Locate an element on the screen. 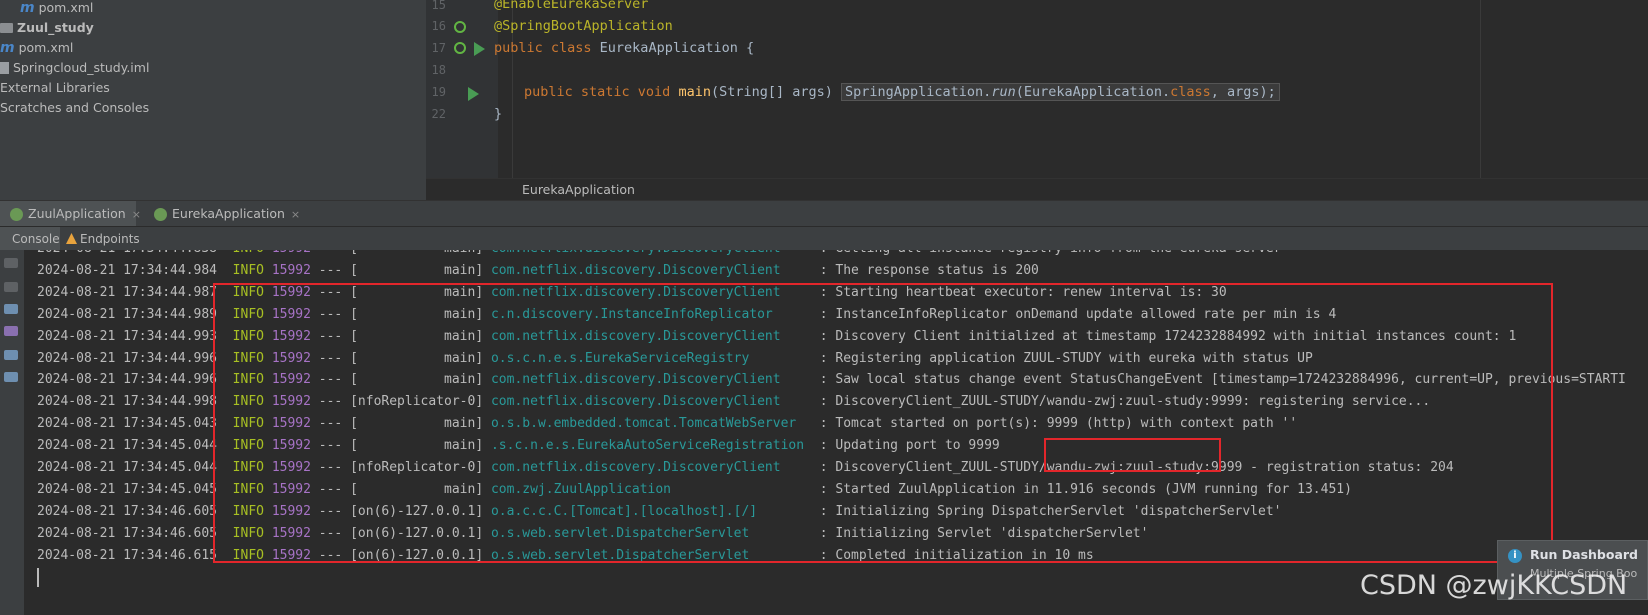 The width and height of the screenshot is (1648, 615). breadcrumb-item: EurekaApplication is located at coordinates (578, 189).